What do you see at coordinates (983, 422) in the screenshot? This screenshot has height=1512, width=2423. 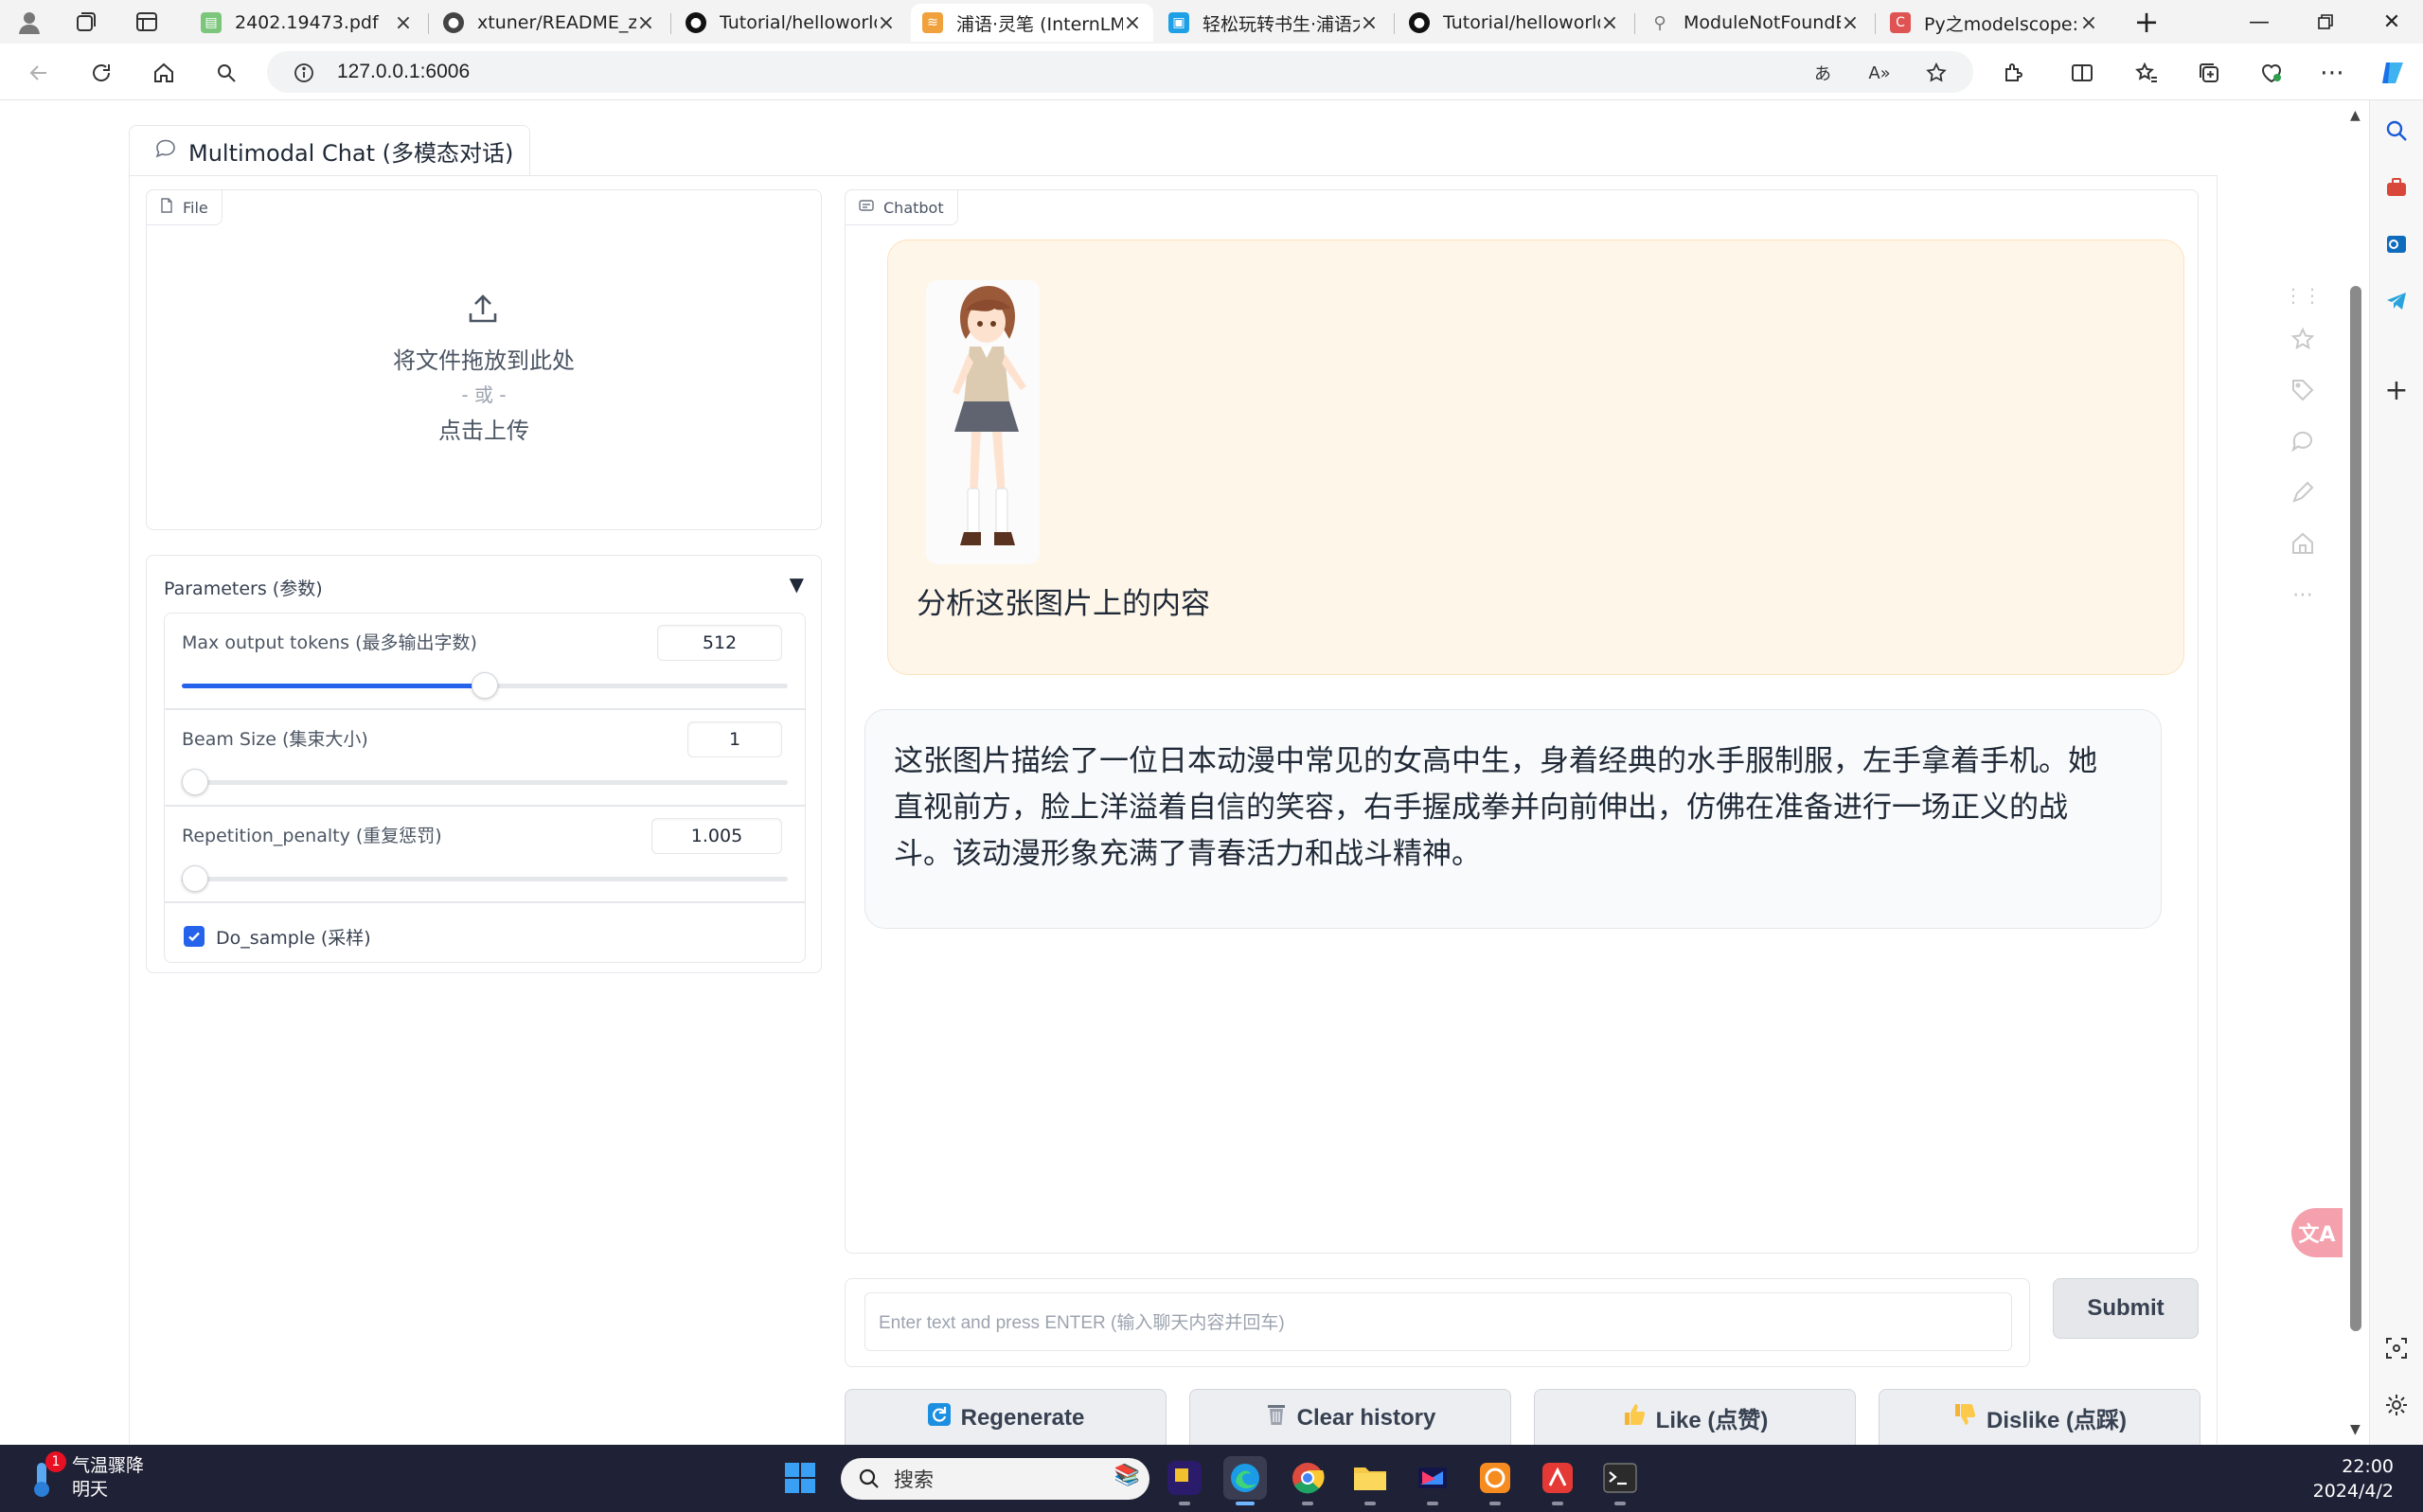 I see `uploaded-anime-image` at bounding box center [983, 422].